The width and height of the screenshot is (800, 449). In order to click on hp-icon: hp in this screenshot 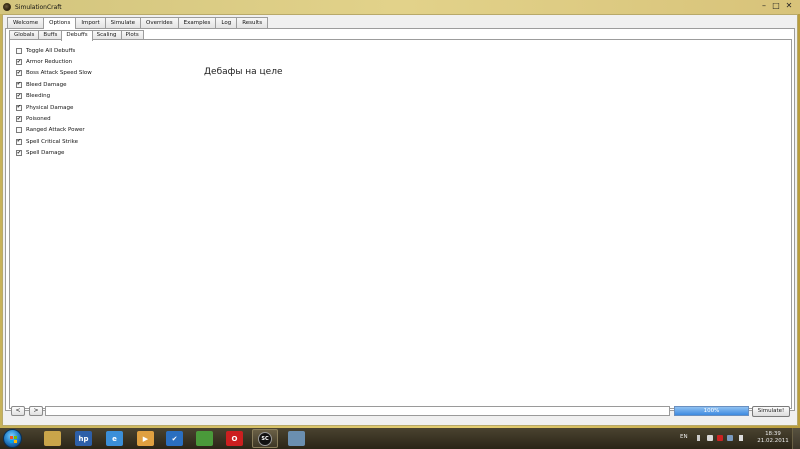, I will do `click(83, 438)`.